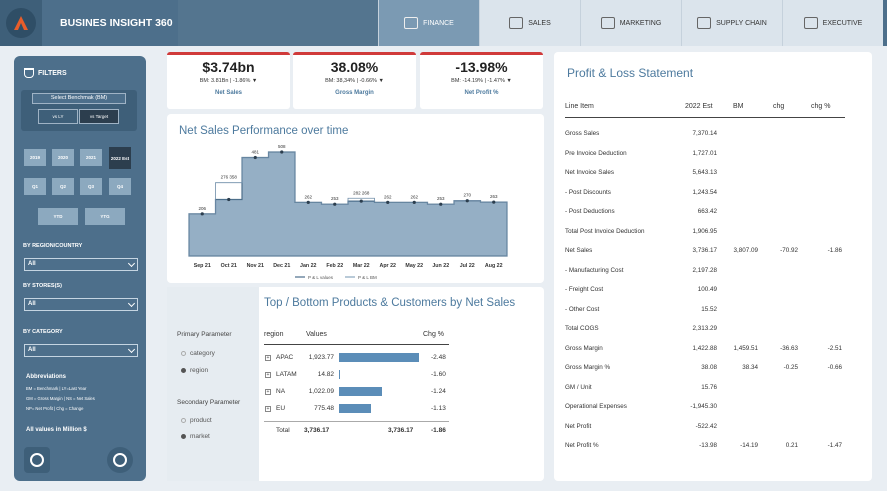 This screenshot has width=887, height=491. I want to click on quarter-button: Q2, so click(63, 186).